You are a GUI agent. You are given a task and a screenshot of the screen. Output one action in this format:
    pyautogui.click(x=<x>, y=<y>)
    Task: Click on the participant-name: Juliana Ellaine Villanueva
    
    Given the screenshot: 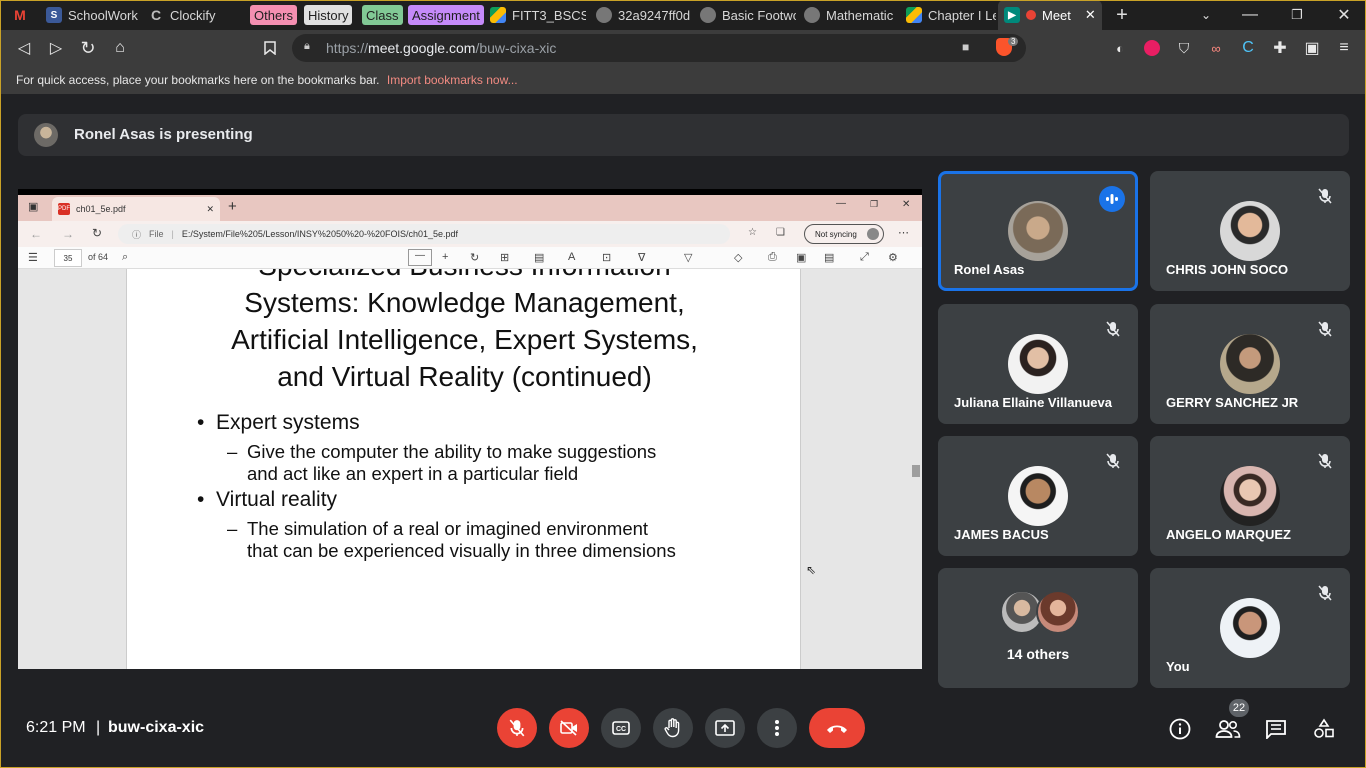 What is the action you would take?
    pyautogui.click(x=1033, y=402)
    